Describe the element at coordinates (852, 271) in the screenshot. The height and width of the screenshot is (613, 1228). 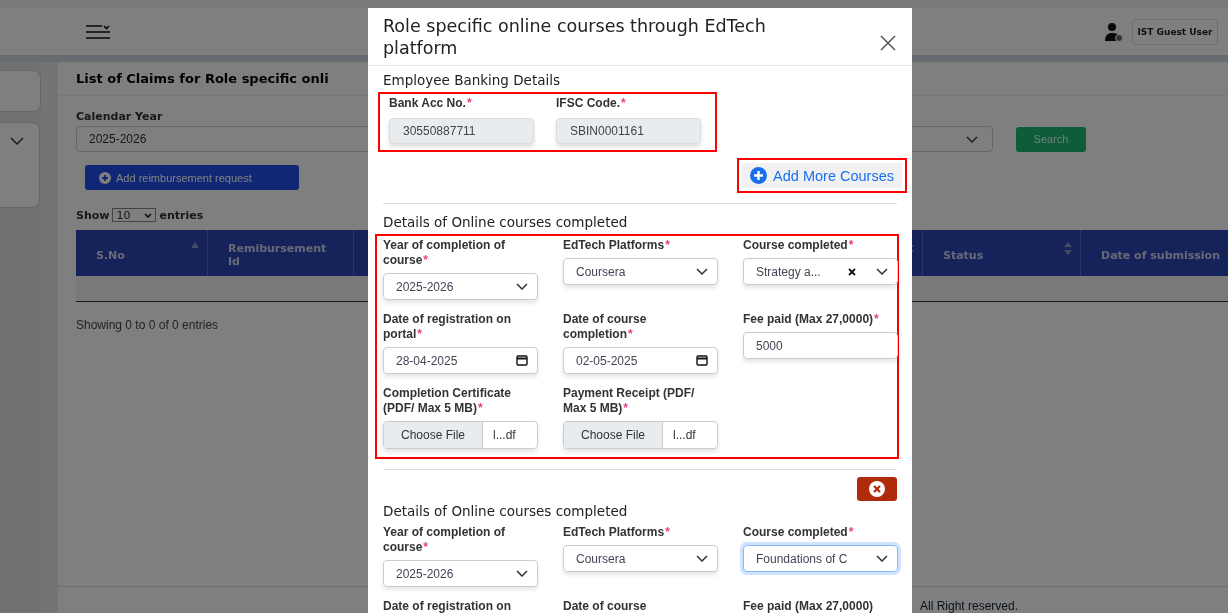
I see `clear-icon` at that location.